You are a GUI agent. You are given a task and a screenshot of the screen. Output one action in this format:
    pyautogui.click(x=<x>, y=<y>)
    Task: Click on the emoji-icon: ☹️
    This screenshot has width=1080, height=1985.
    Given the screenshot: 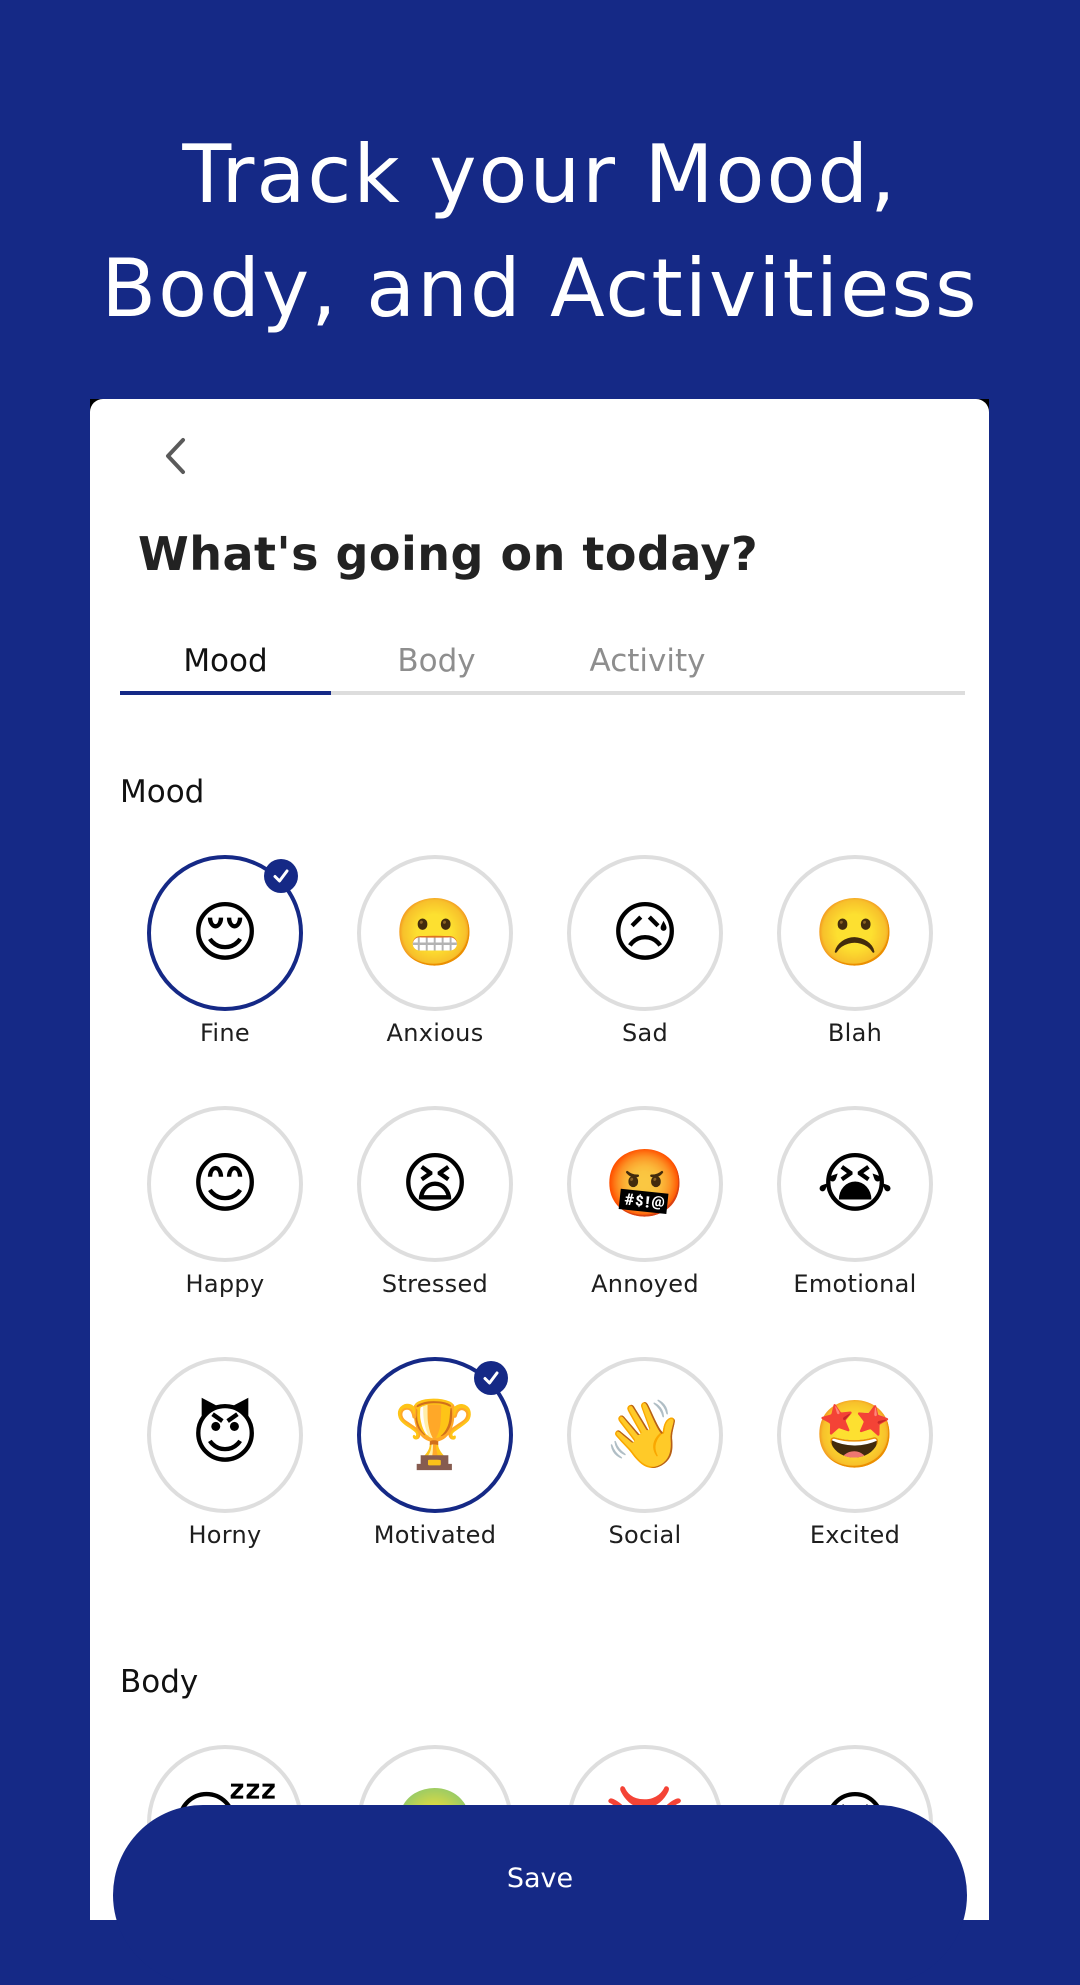 What is the action you would take?
    pyautogui.click(x=855, y=932)
    